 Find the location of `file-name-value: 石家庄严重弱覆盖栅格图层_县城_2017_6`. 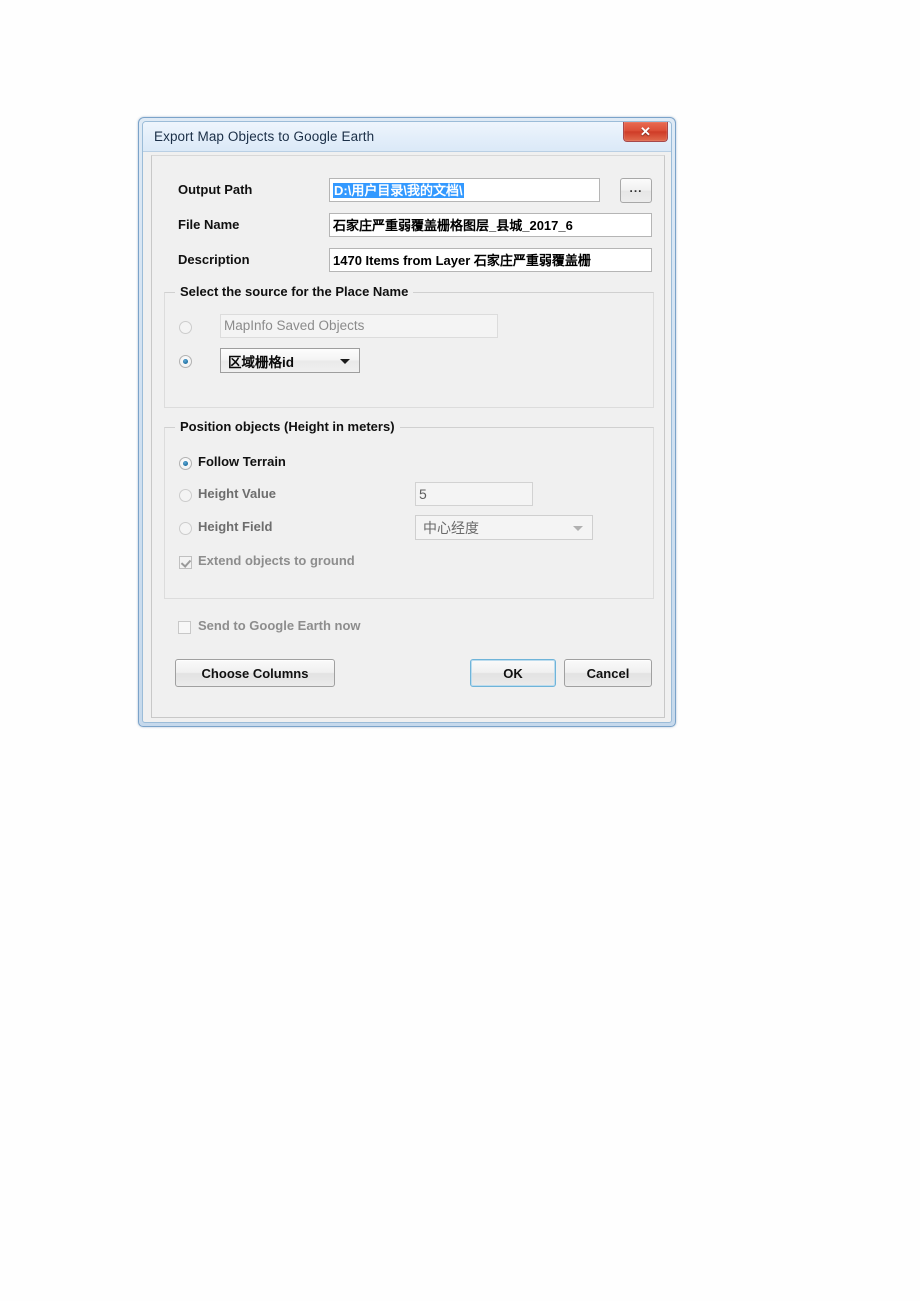

file-name-value: 石家庄严重弱覆盖栅格图层_县城_2017_6 is located at coordinates (453, 225).